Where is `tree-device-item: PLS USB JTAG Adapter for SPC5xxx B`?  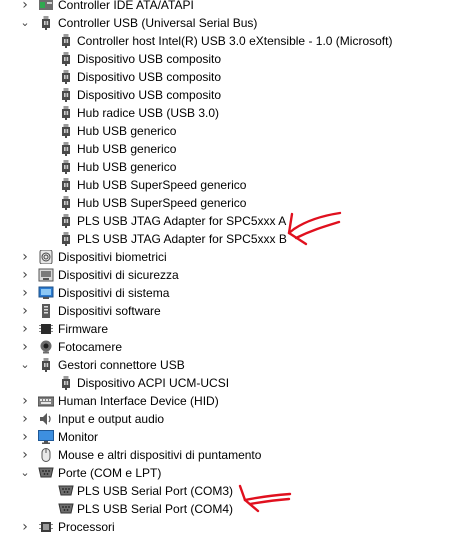 tree-device-item: PLS USB JTAG Adapter for SPC5xxx B is located at coordinates (227, 239).